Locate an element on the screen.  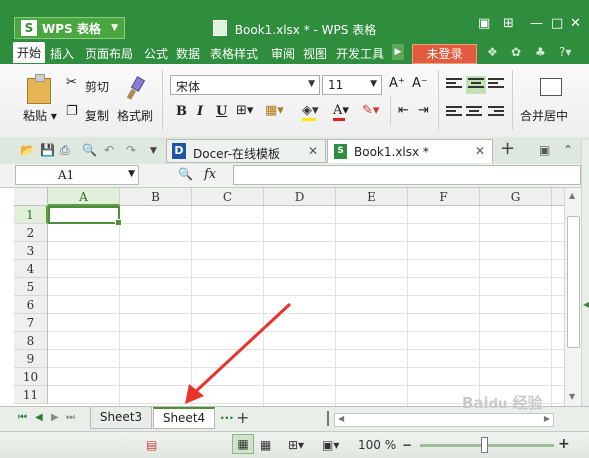
baidu-watermark: Baidu 经验 is located at coordinates (502, 403).